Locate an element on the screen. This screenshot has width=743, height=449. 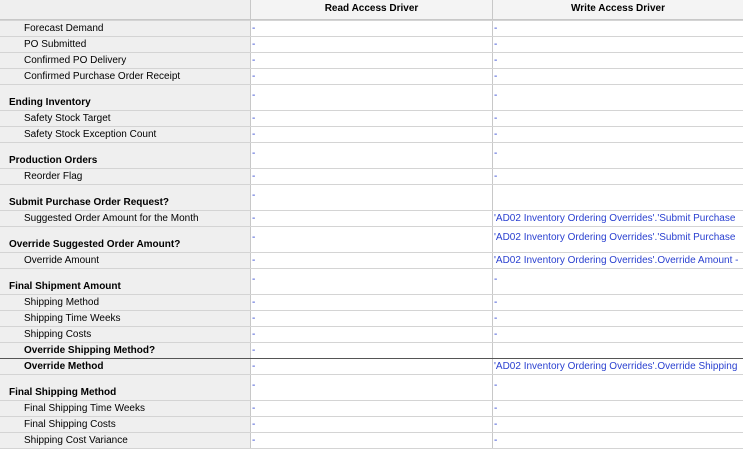
table-row: Shipping Method - - is located at coordinates (371, 303).